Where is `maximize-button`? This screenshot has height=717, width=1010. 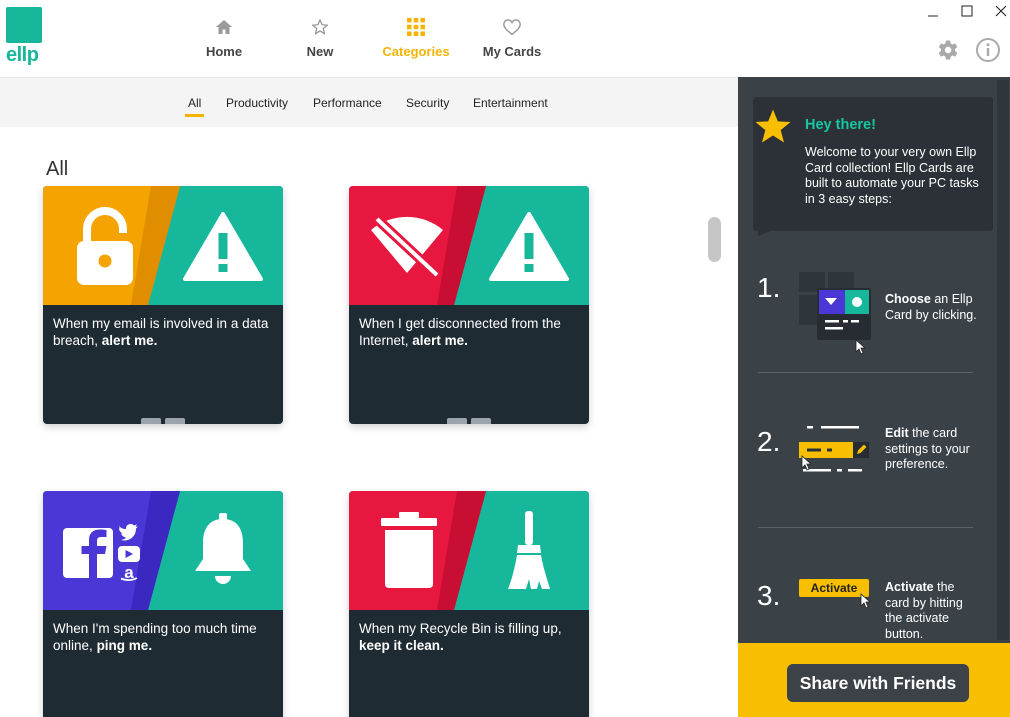
maximize-button is located at coordinates (967, 11).